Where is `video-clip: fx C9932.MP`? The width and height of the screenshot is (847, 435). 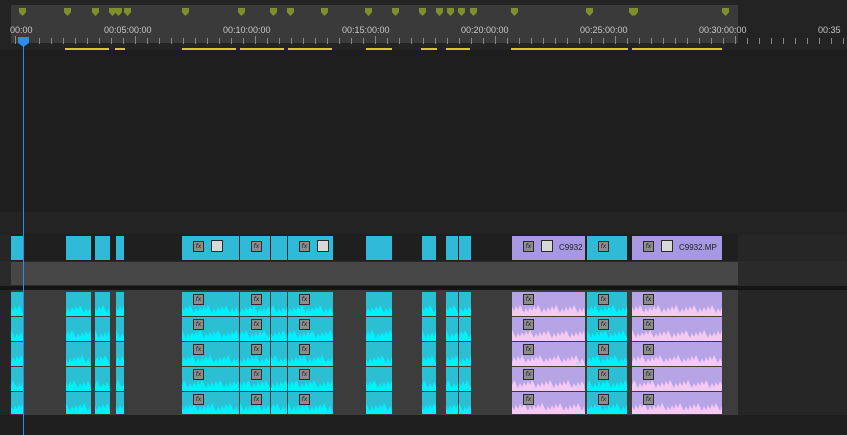 video-clip: fx C9932.MP is located at coordinates (677, 248).